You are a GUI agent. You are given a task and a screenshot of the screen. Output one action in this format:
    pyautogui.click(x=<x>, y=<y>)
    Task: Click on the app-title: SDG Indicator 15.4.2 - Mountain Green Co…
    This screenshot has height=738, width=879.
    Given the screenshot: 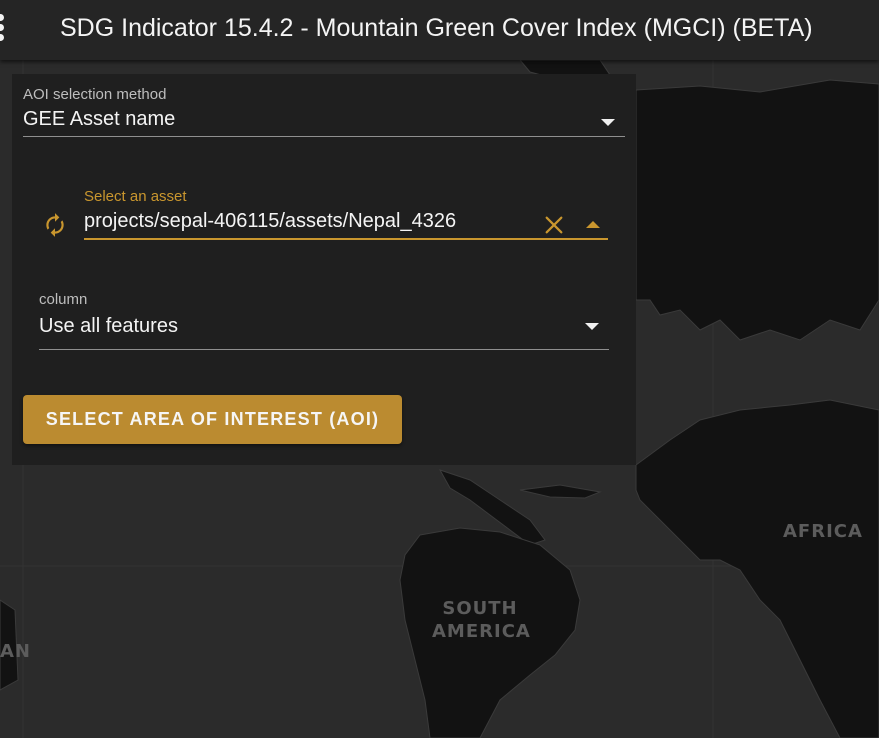 What is the action you would take?
    pyautogui.click(x=436, y=28)
    